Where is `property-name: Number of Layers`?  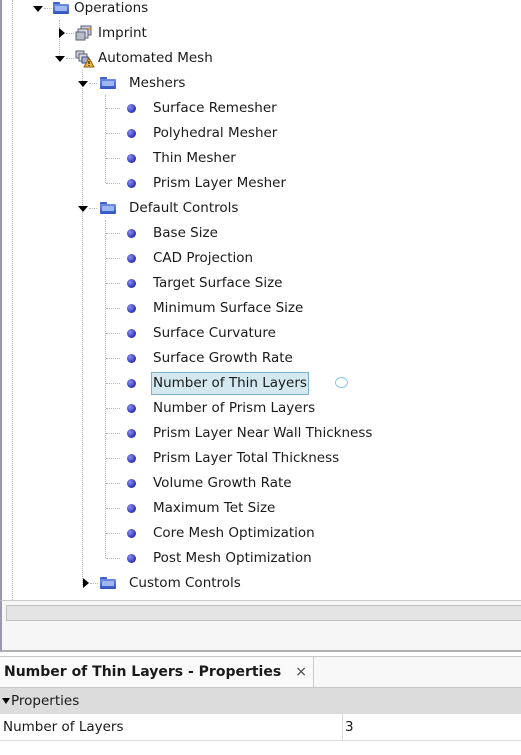
property-name: Number of Layers is located at coordinates (63, 727).